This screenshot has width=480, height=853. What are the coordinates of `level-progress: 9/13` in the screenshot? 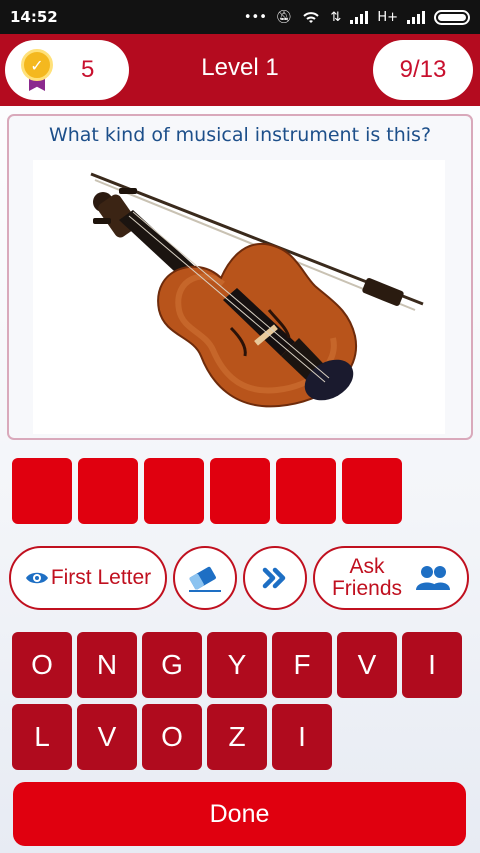 It's located at (423, 70).